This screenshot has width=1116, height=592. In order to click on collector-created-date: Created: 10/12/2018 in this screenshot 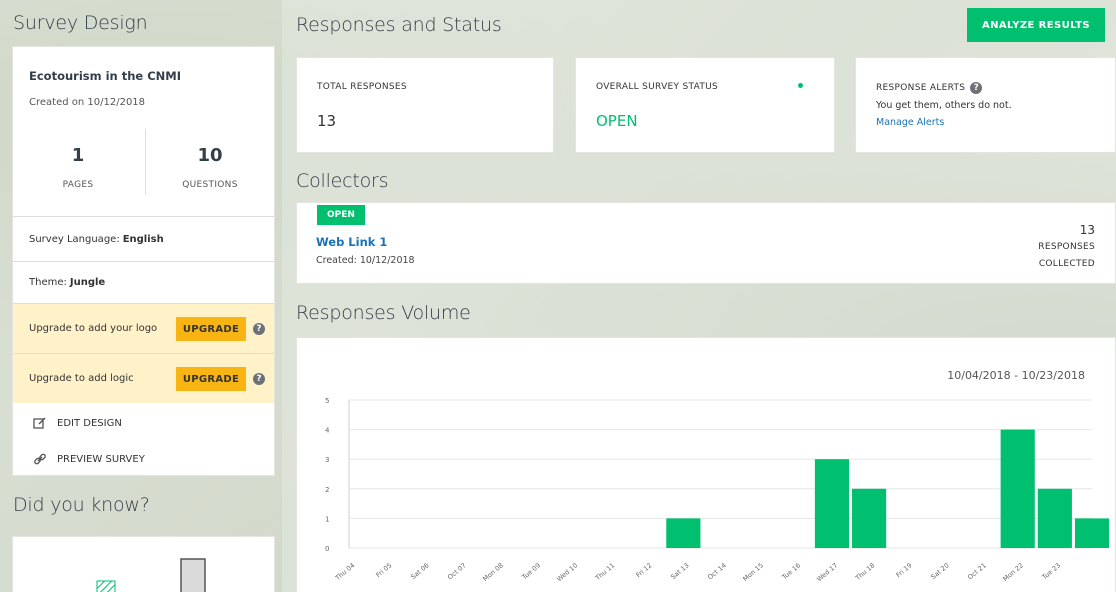, I will do `click(365, 260)`.